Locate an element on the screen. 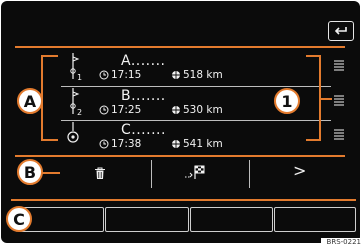 Image resolution: width=363 pixels, height=247 pixels. stop-distance-value: 530 km is located at coordinates (203, 110).